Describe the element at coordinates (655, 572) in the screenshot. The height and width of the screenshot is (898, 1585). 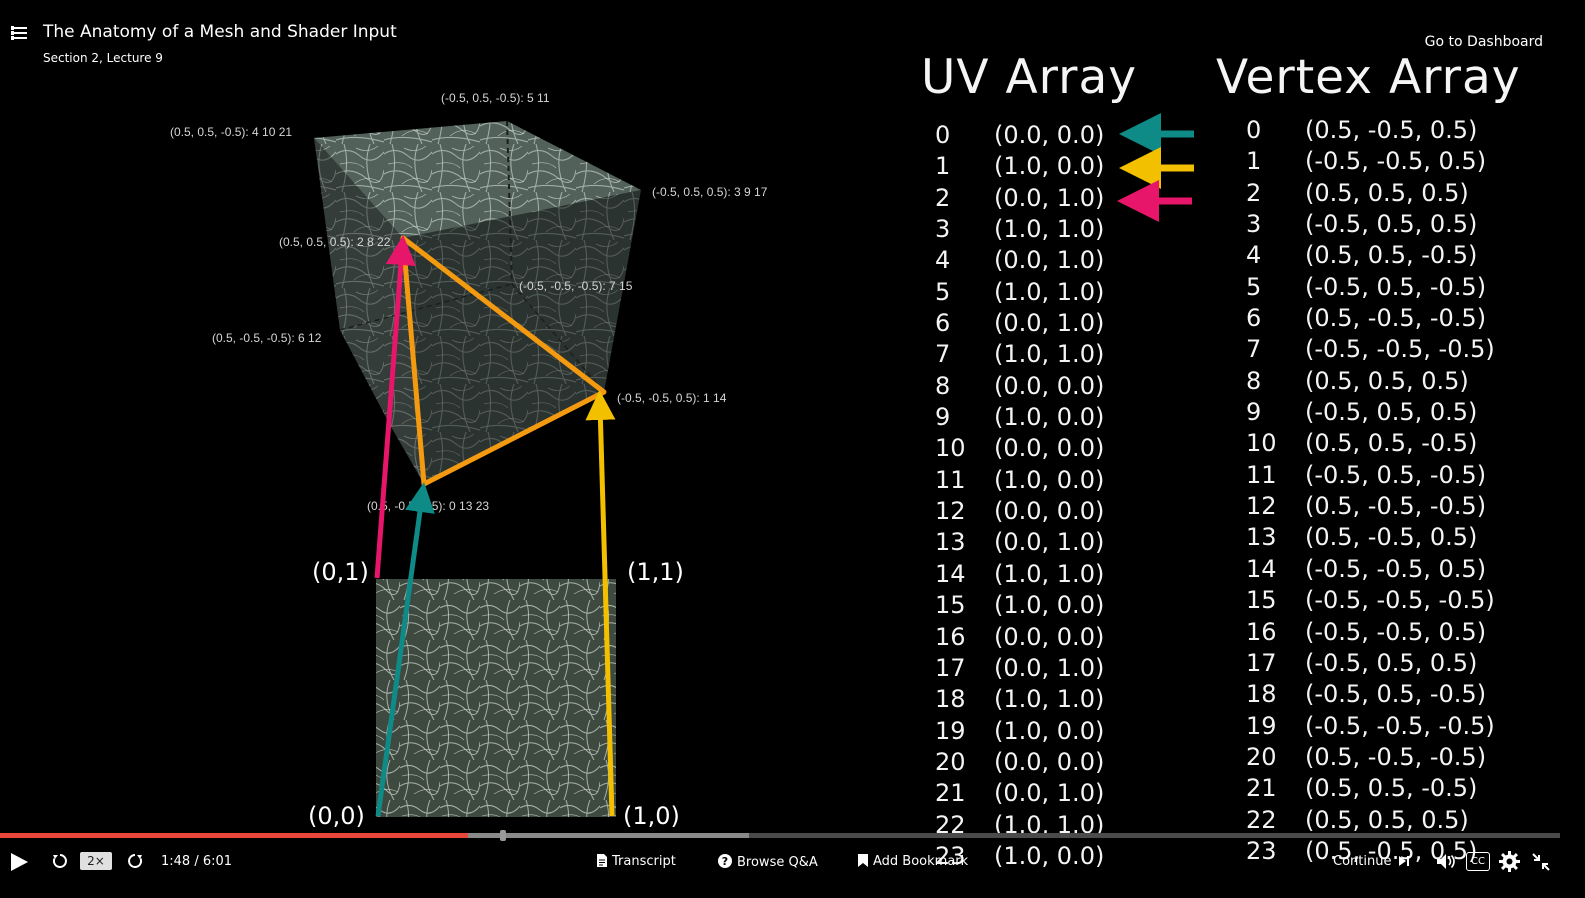
I see `uv-corner-label: (1,1)` at that location.